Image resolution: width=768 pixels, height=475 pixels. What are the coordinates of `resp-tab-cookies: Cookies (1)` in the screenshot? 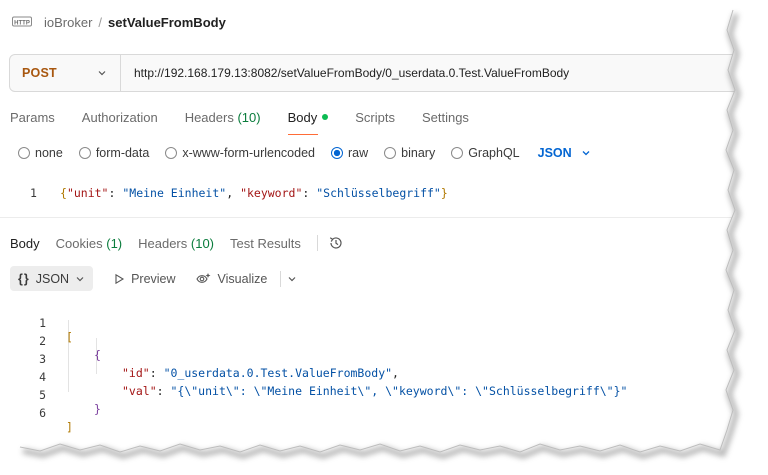 It's located at (89, 243).